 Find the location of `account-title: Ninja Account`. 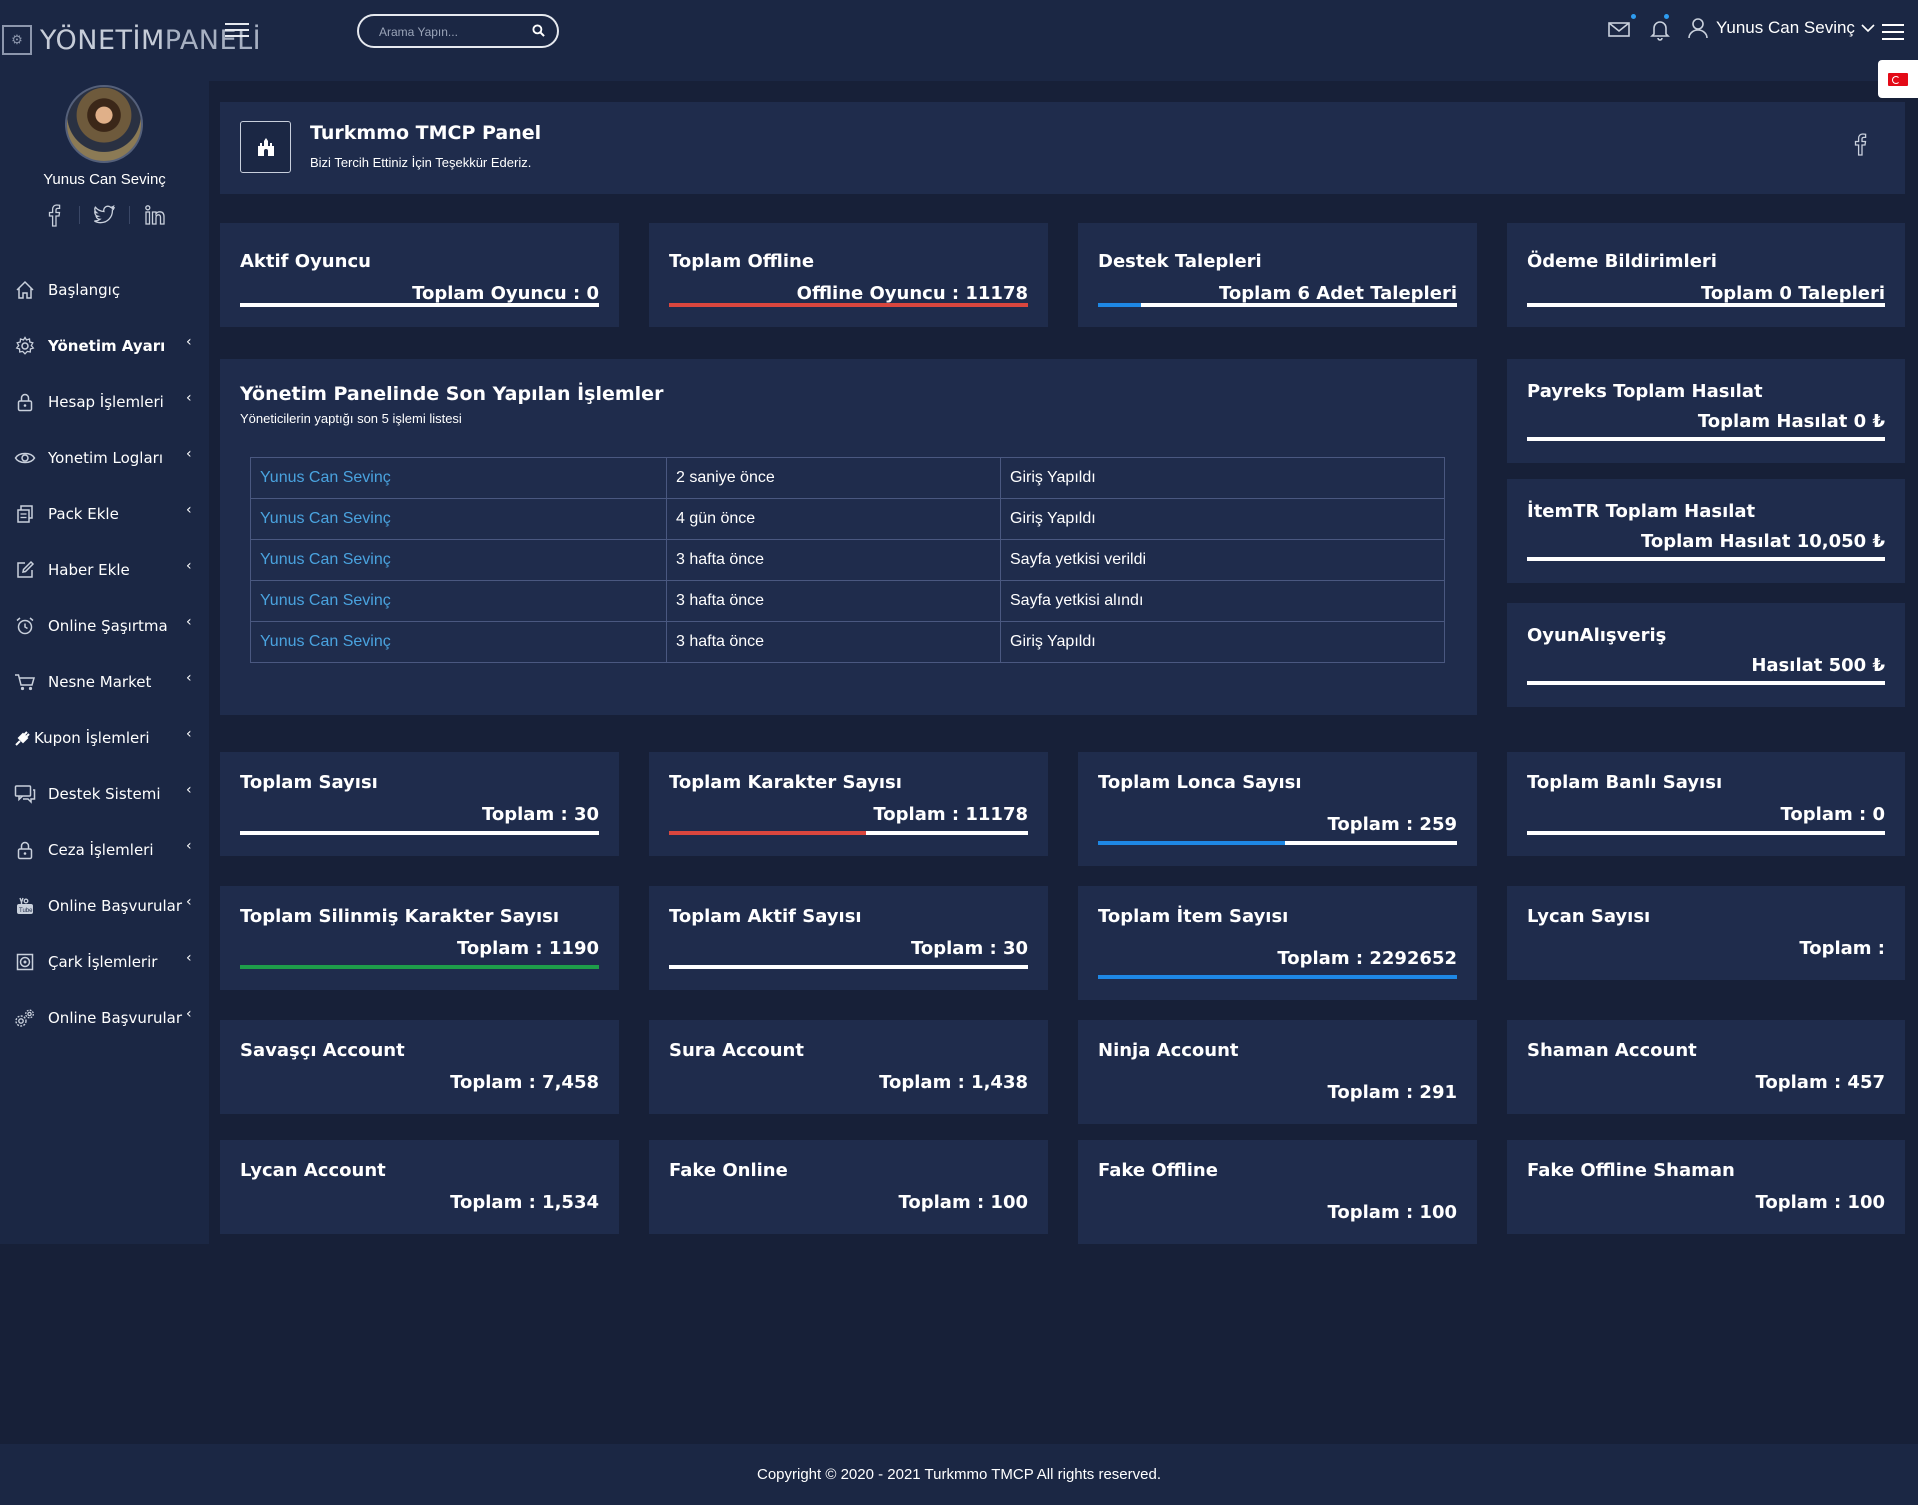

account-title: Ninja Account is located at coordinates (1168, 1050).